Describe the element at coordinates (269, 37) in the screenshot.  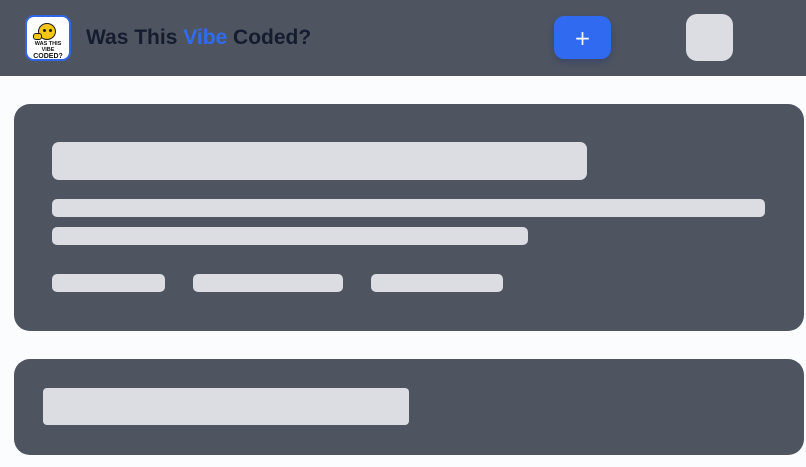
I see `title-part2: Coded?` at that location.